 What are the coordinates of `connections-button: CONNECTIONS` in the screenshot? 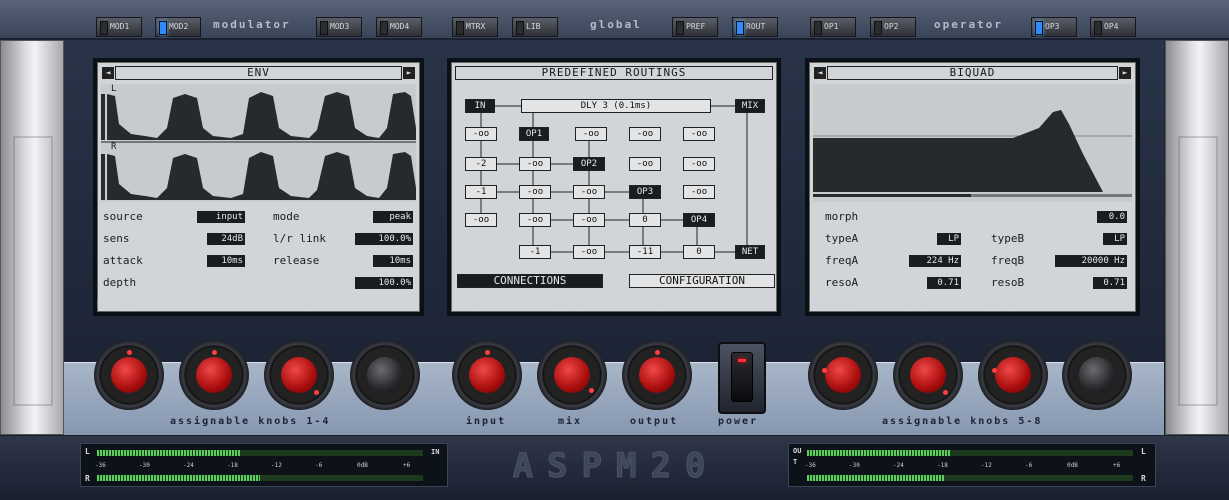 It's located at (530, 281).